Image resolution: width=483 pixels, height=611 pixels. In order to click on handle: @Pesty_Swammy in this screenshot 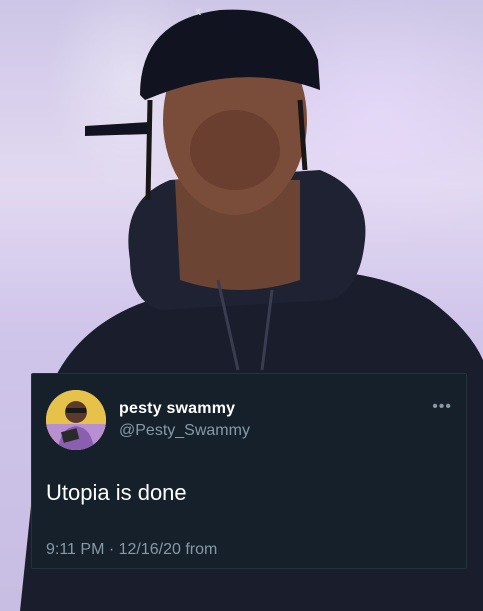, I will do `click(184, 431)`.